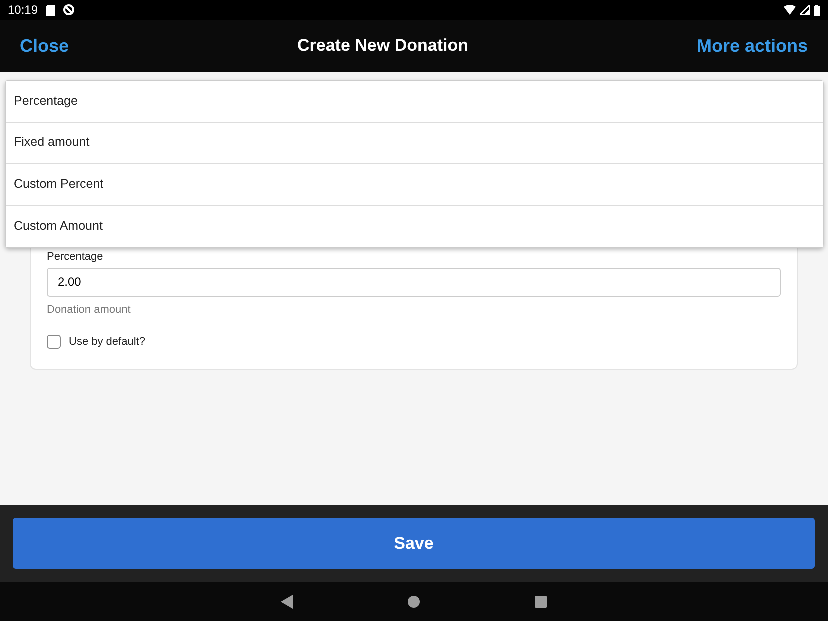 Image resolution: width=828 pixels, height=621 pixels. Describe the element at coordinates (45, 46) in the screenshot. I see `close-button: Close` at that location.